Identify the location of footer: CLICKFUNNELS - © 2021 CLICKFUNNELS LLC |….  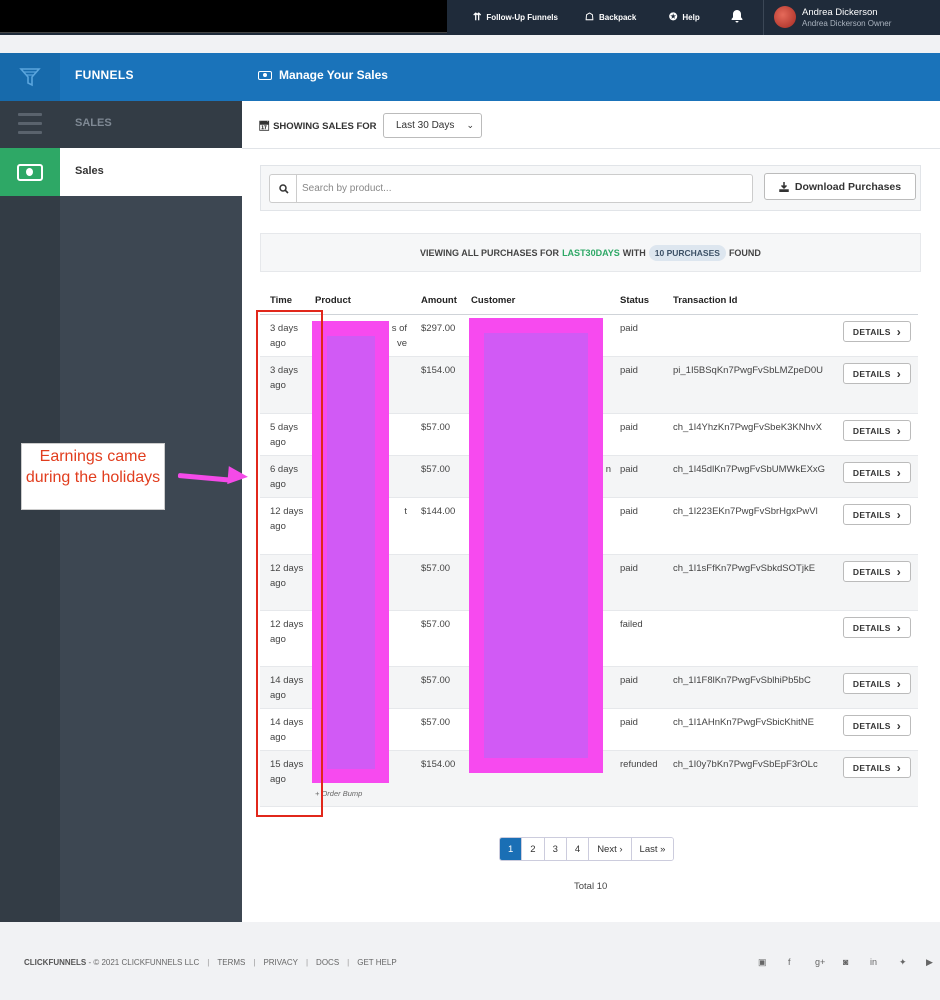
(210, 962).